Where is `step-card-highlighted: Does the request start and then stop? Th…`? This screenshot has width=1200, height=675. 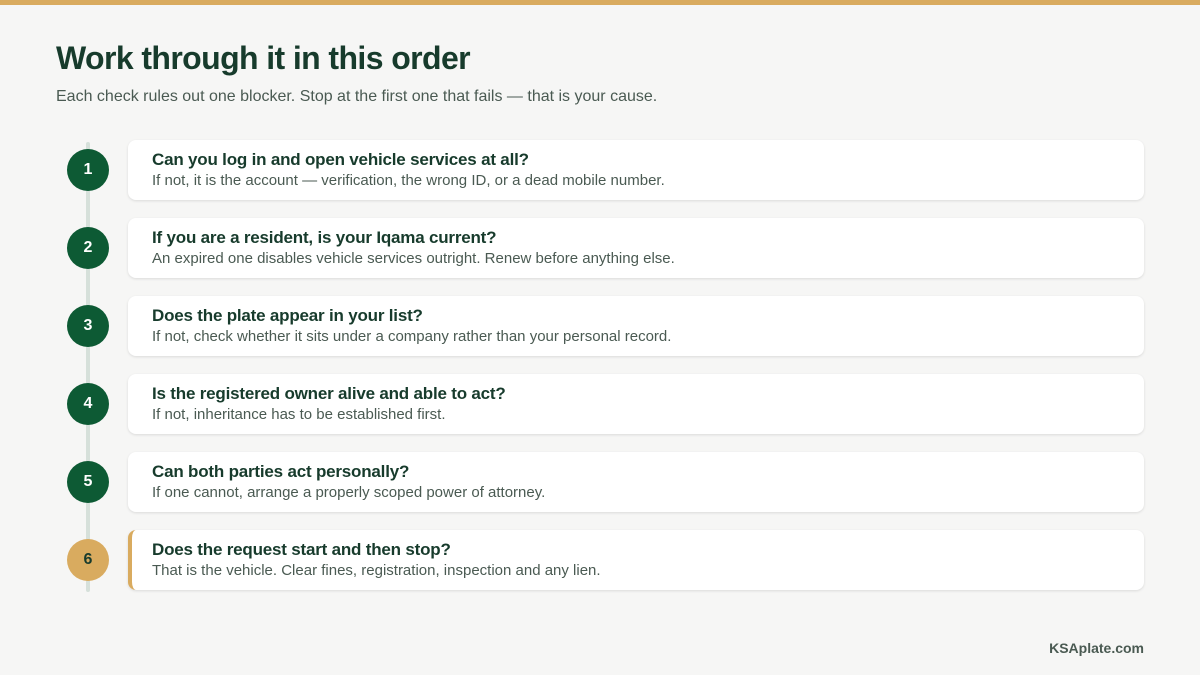 step-card-highlighted: Does the request start and then stop? Th… is located at coordinates (636, 560).